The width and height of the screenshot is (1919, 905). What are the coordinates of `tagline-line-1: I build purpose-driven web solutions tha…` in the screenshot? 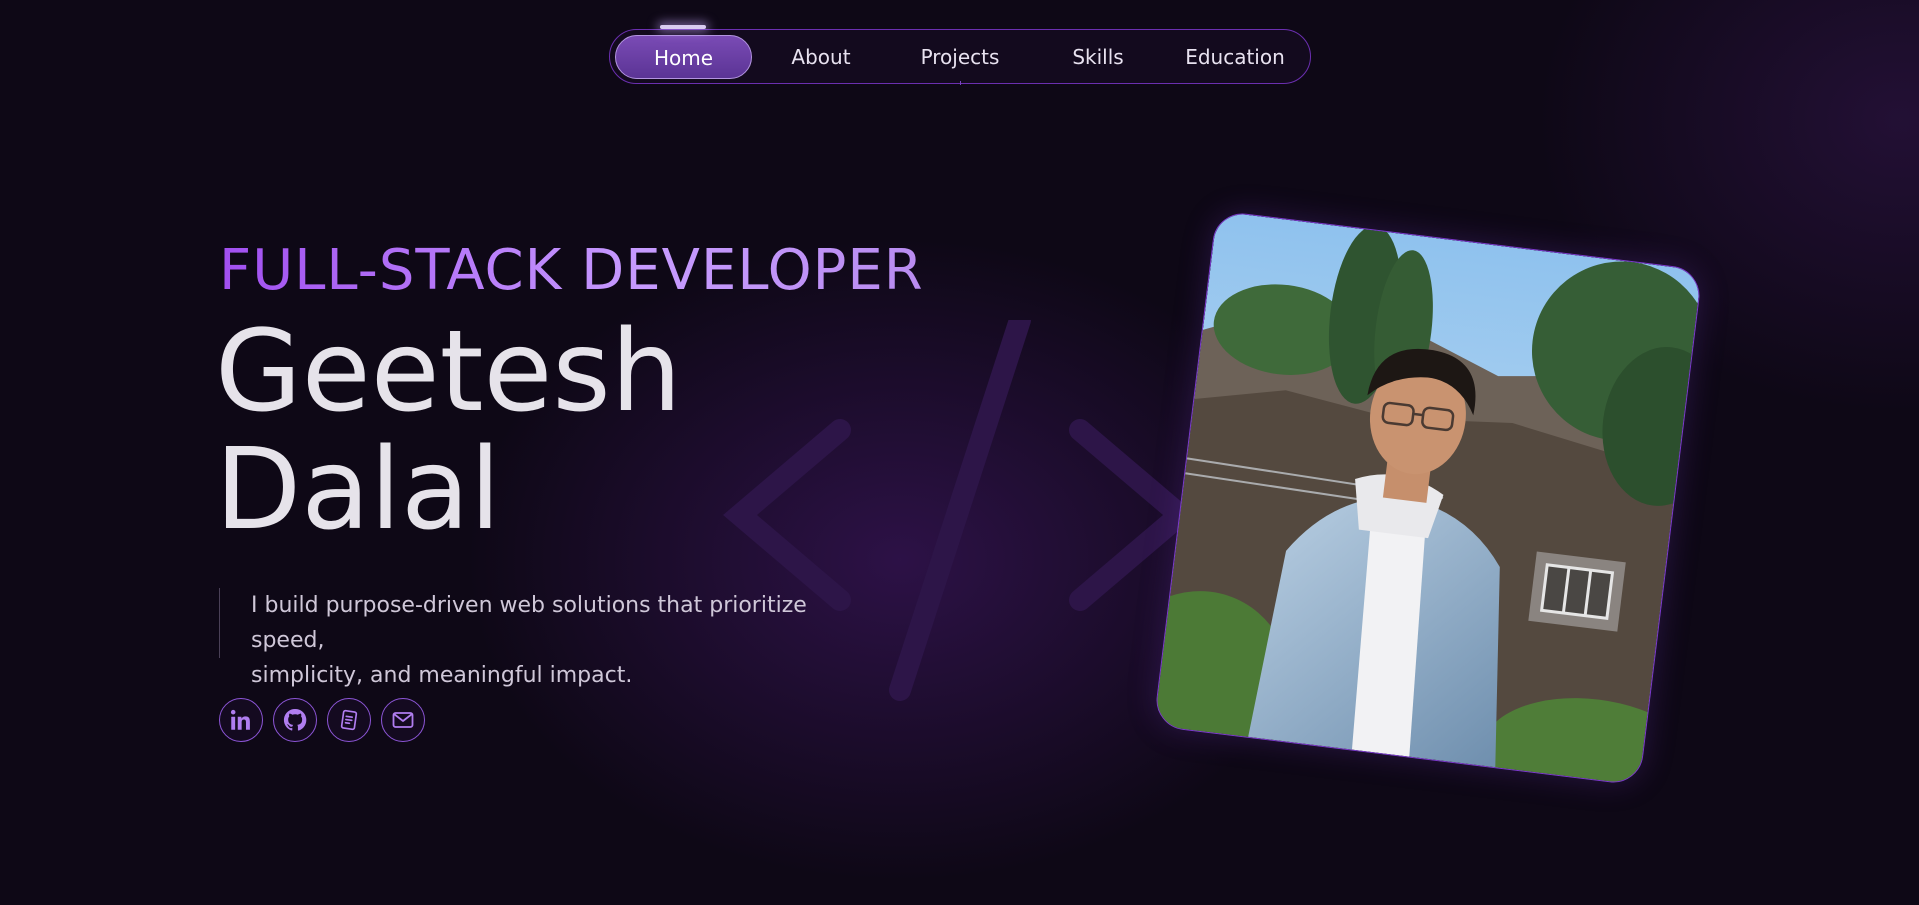 It's located at (529, 623).